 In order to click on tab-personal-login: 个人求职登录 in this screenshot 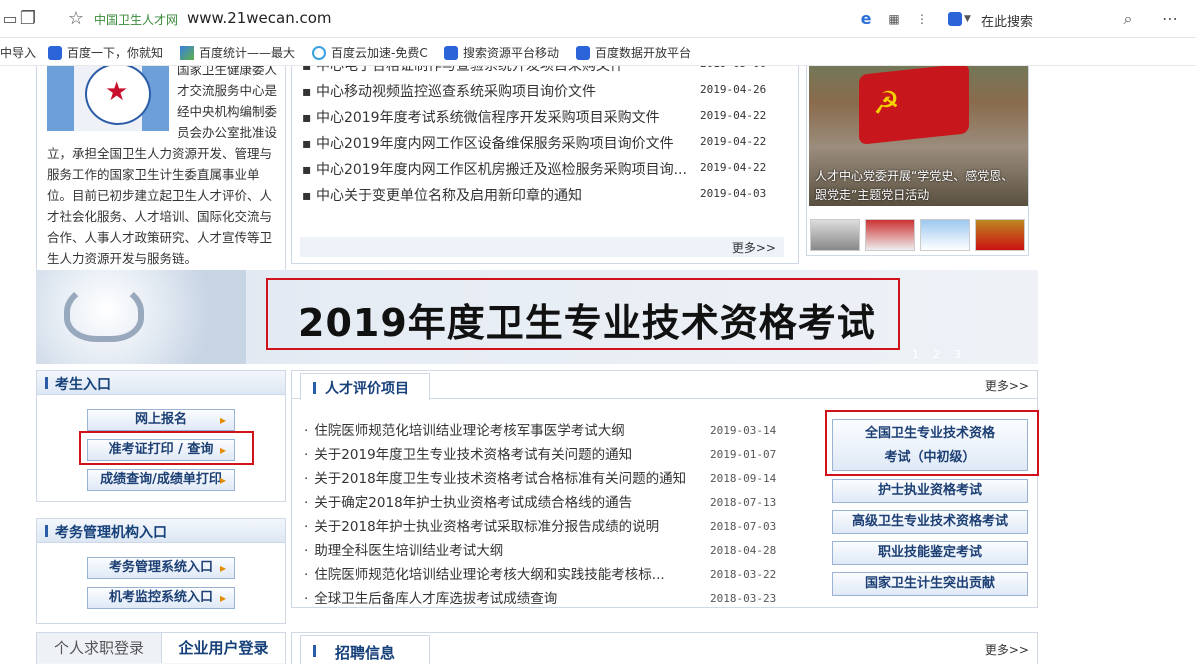, I will do `click(99, 648)`.